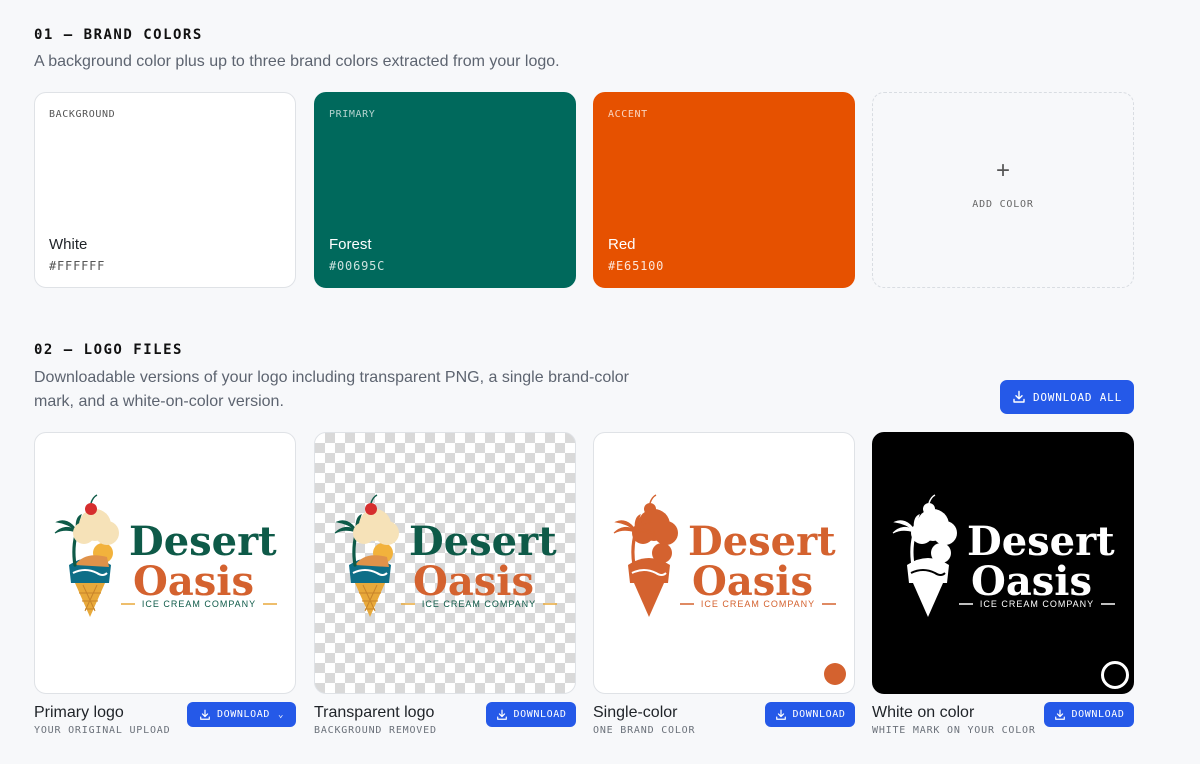  Describe the element at coordinates (923, 712) in the screenshot. I see `logo-card-title: White on color` at that location.